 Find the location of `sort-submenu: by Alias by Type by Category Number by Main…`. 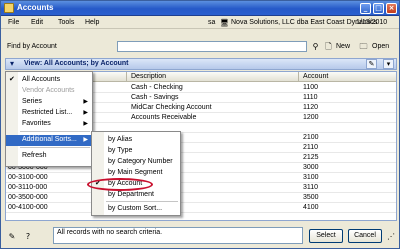

sort-submenu: by Alias by Type by Category Number by Main… is located at coordinates (136, 173).